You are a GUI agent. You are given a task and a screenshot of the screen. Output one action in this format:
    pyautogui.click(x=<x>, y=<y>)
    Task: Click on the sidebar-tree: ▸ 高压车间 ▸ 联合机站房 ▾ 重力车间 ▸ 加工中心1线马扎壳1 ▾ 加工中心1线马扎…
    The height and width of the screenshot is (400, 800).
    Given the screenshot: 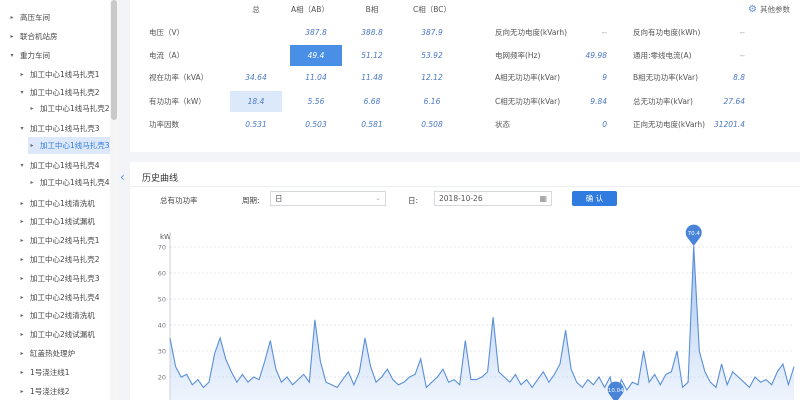 What is the action you would take?
    pyautogui.click(x=59, y=200)
    